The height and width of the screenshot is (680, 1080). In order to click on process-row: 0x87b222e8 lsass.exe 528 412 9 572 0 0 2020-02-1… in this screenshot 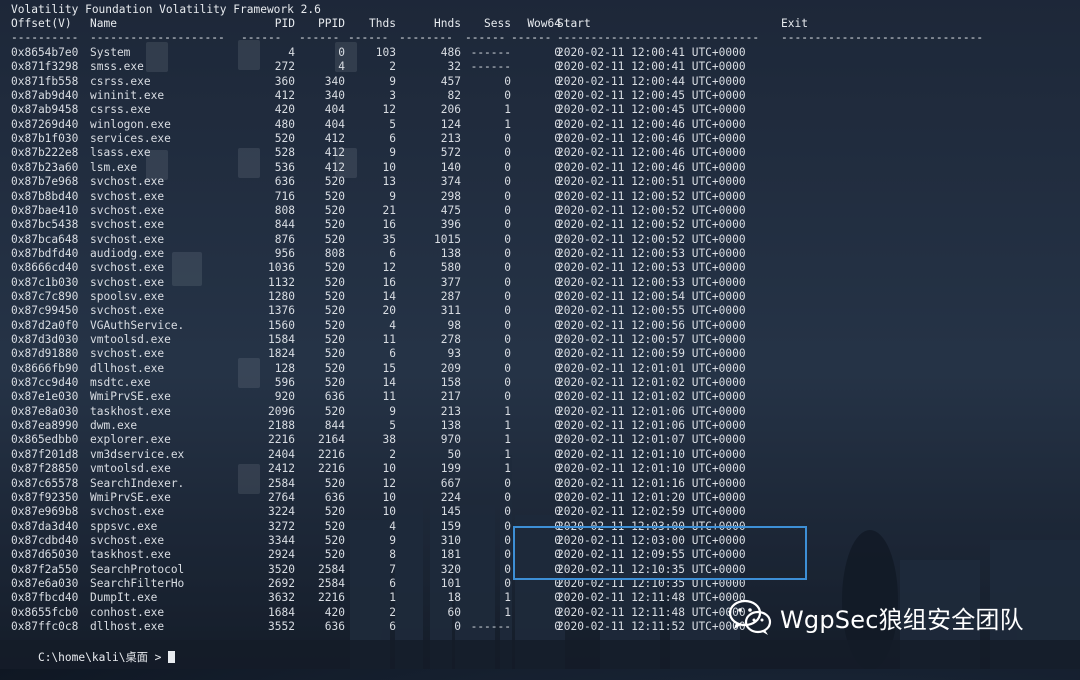, I will do `click(541, 153)`.